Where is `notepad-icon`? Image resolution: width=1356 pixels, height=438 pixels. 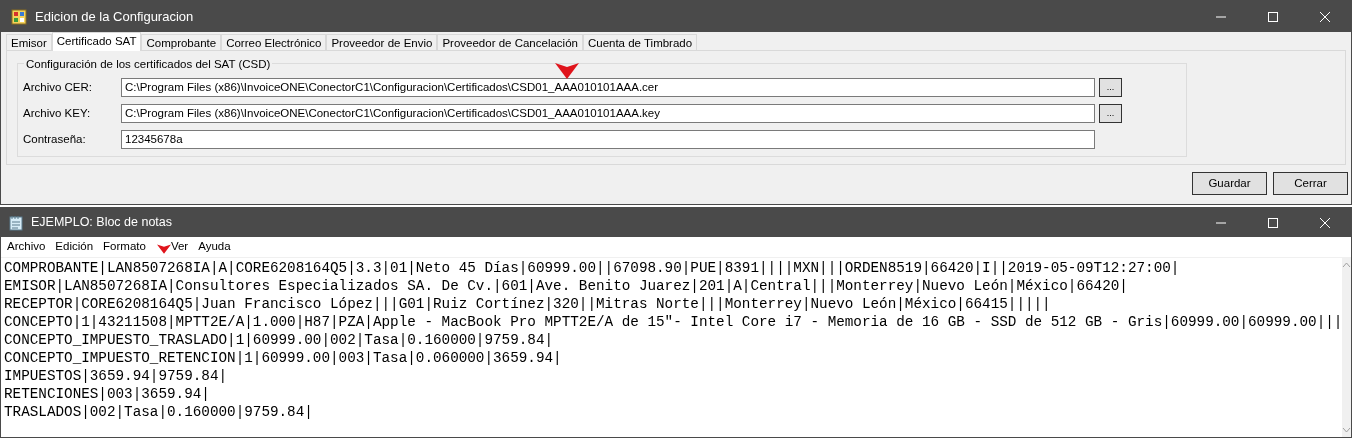 notepad-icon is located at coordinates (16, 222).